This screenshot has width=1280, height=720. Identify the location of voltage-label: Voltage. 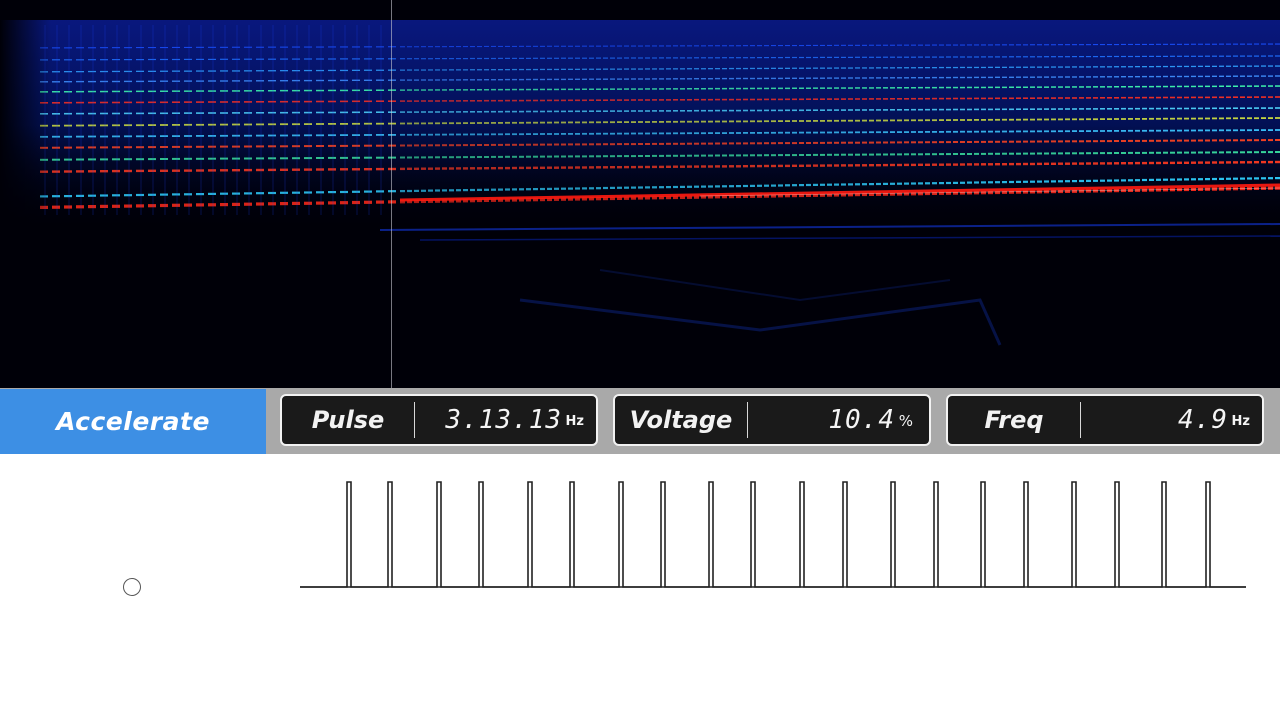
(681, 420).